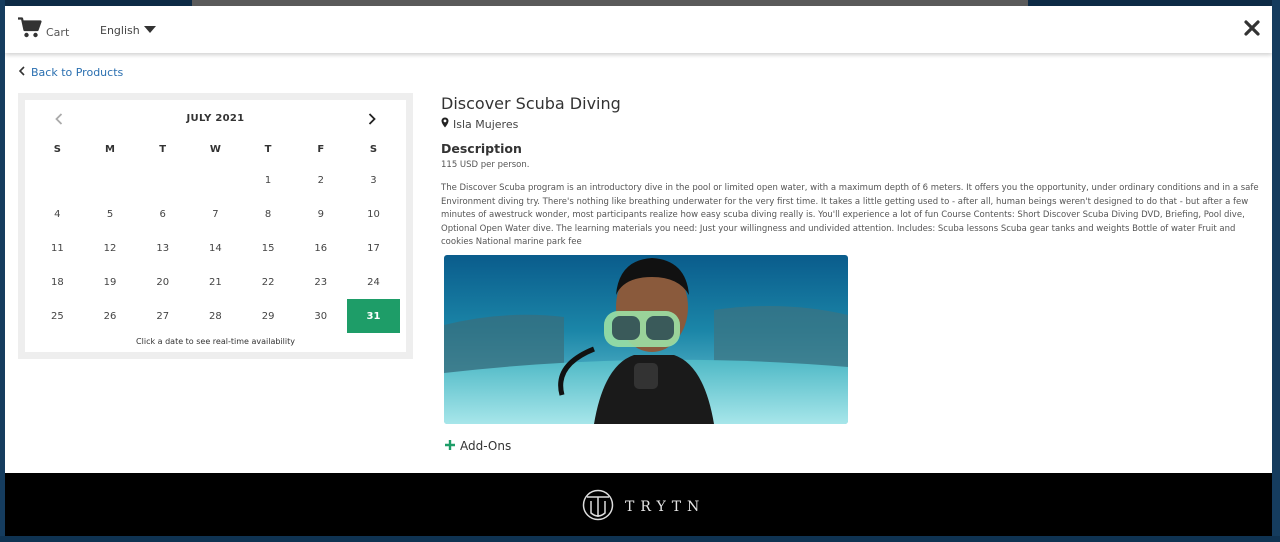 The width and height of the screenshot is (1280, 542). I want to click on calendar-day: 29, so click(268, 316).